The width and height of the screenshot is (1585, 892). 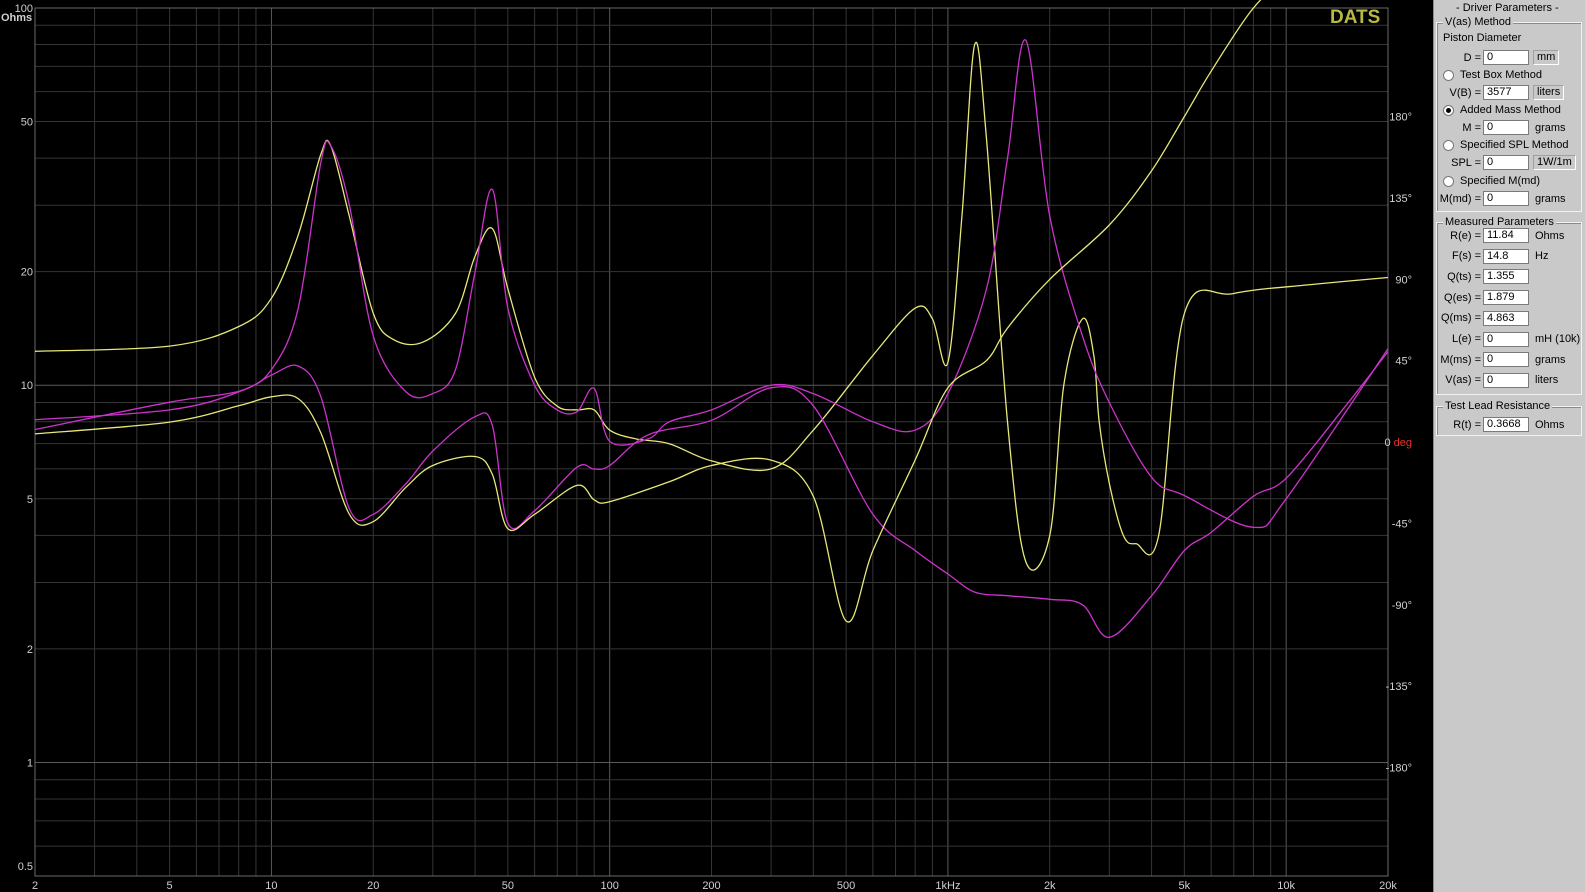 What do you see at coordinates (1388, 886) in the screenshot?
I see `x-tick-label: 20k` at bounding box center [1388, 886].